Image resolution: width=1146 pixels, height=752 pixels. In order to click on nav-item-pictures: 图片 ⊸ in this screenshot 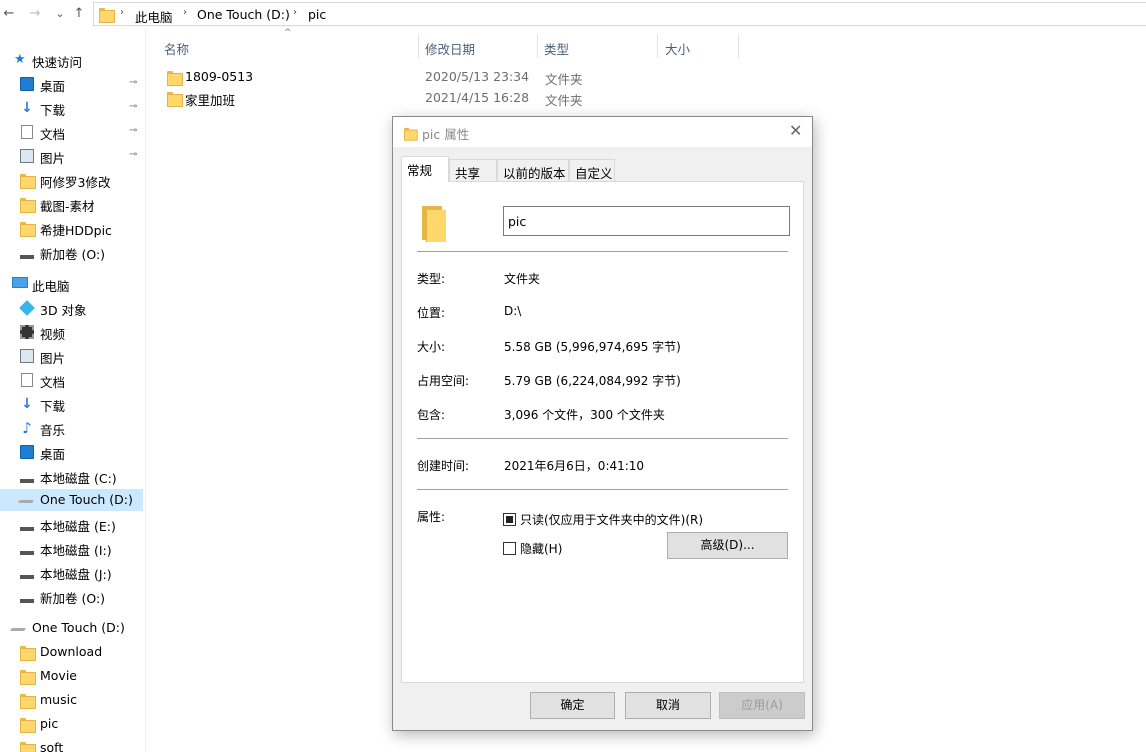, I will do `click(71, 156)`.